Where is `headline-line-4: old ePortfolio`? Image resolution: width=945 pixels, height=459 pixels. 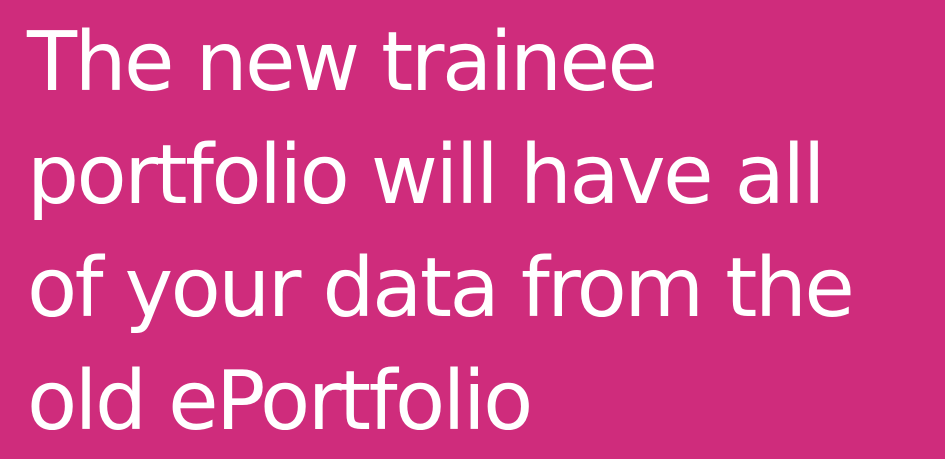 headline-line-4: old ePortfolio is located at coordinates (280, 401).